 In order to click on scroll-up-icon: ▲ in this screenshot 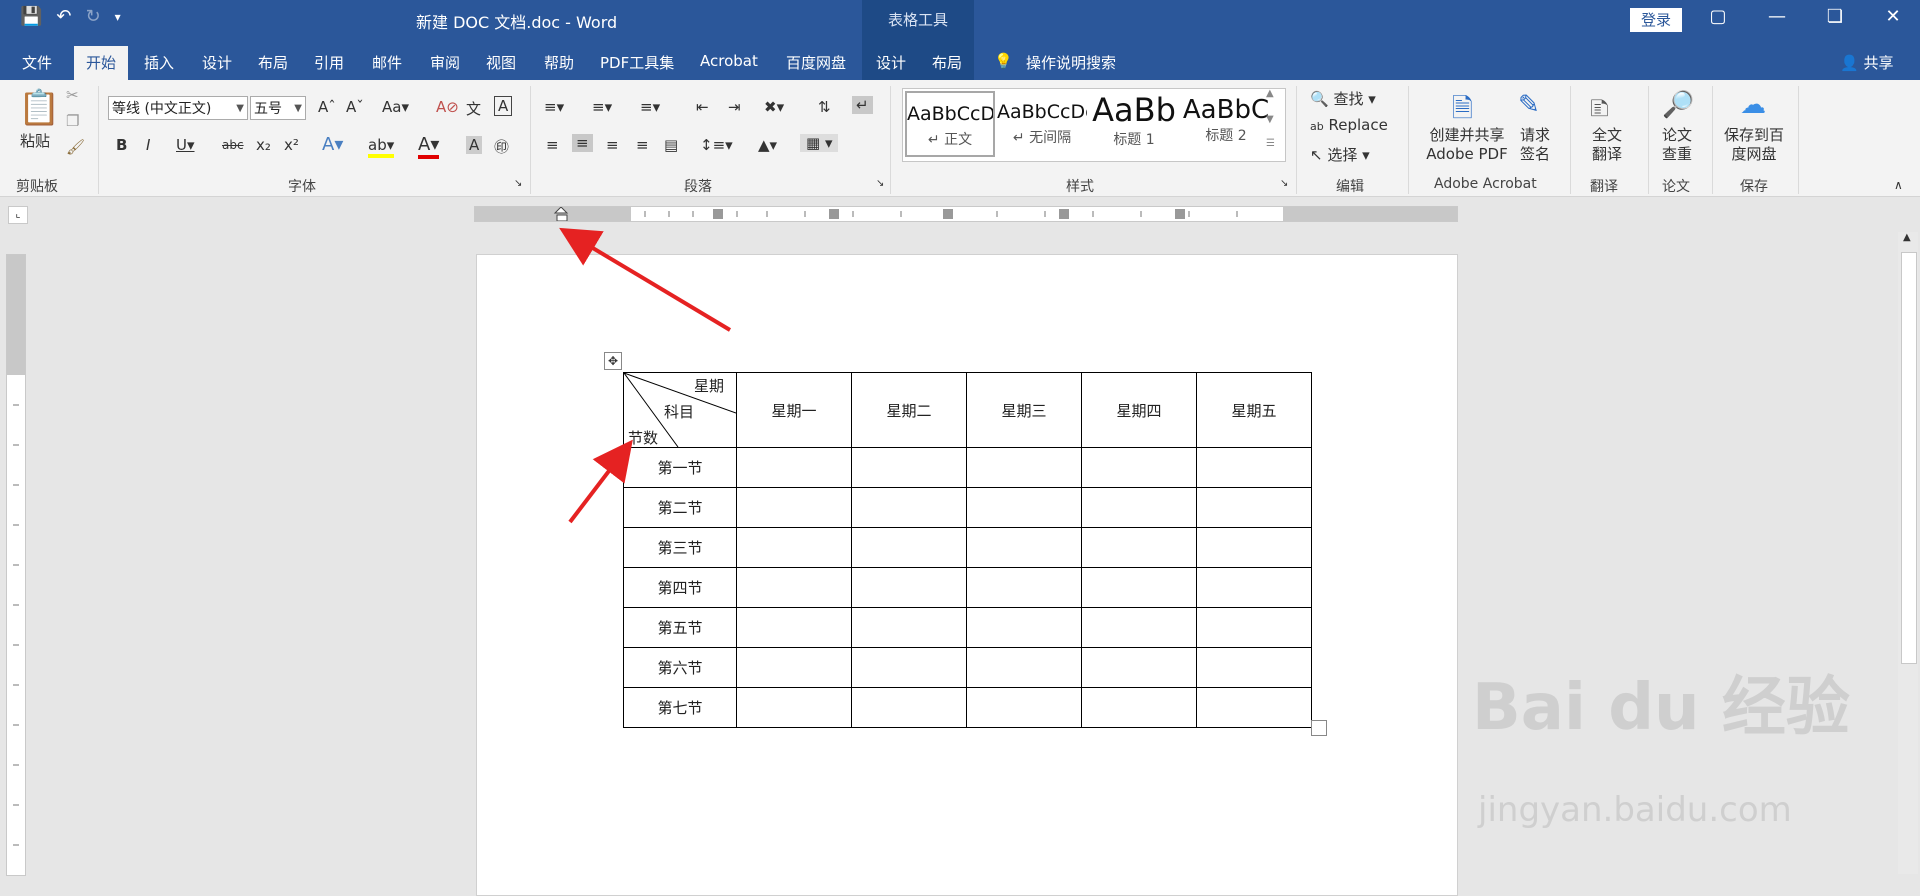, I will do `click(1907, 237)`.